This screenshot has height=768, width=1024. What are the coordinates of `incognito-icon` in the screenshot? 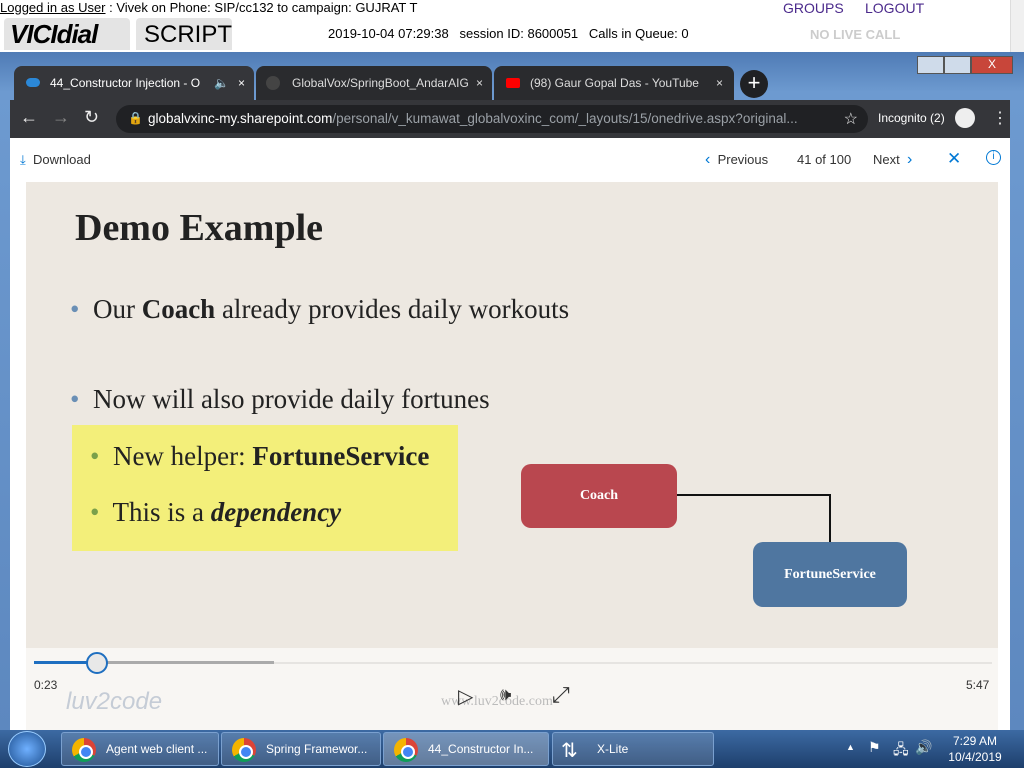 It's located at (965, 118).